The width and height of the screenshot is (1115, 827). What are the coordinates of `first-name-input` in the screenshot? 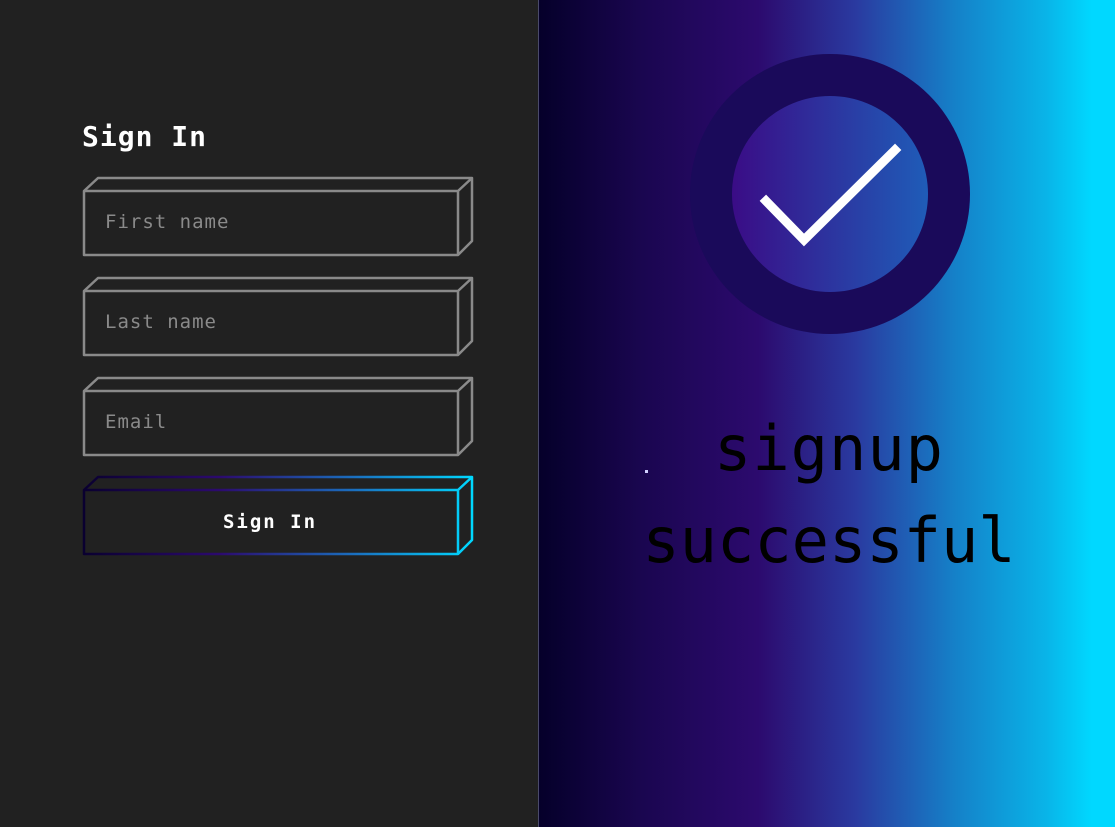 It's located at (270, 222).